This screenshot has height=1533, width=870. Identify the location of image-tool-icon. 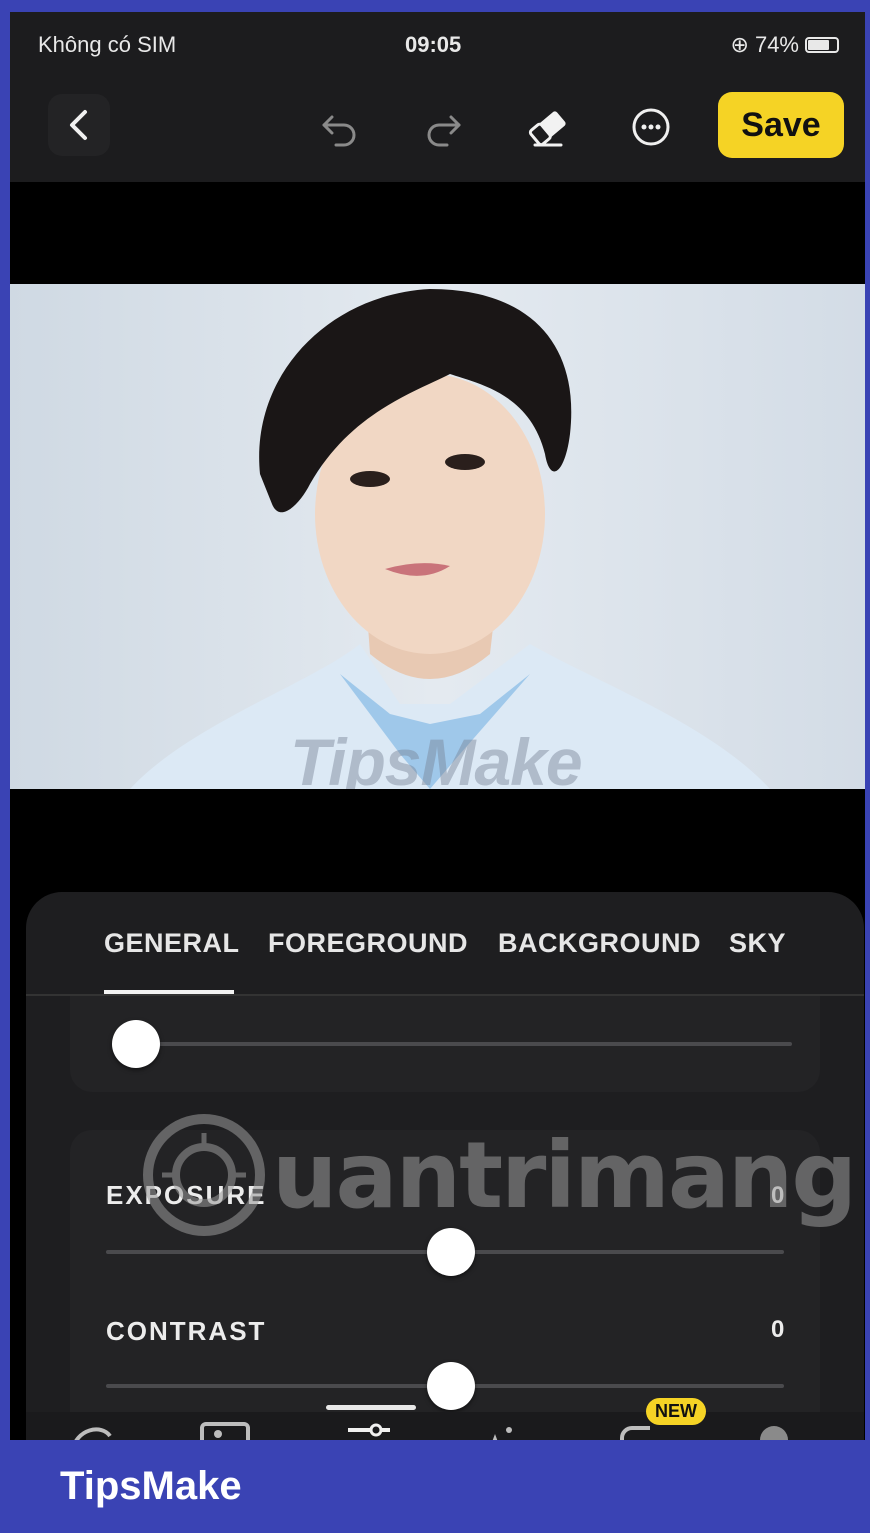
(225, 1429).